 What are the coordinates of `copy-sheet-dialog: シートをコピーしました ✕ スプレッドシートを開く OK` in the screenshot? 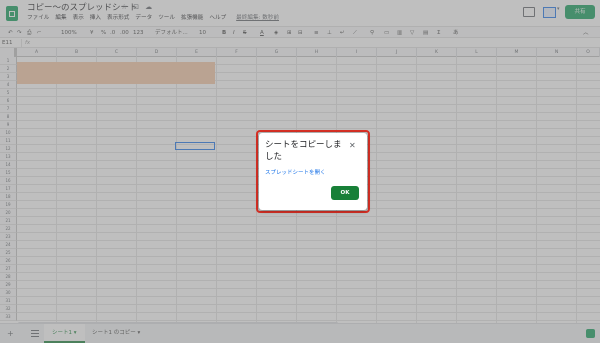 It's located at (313, 171).